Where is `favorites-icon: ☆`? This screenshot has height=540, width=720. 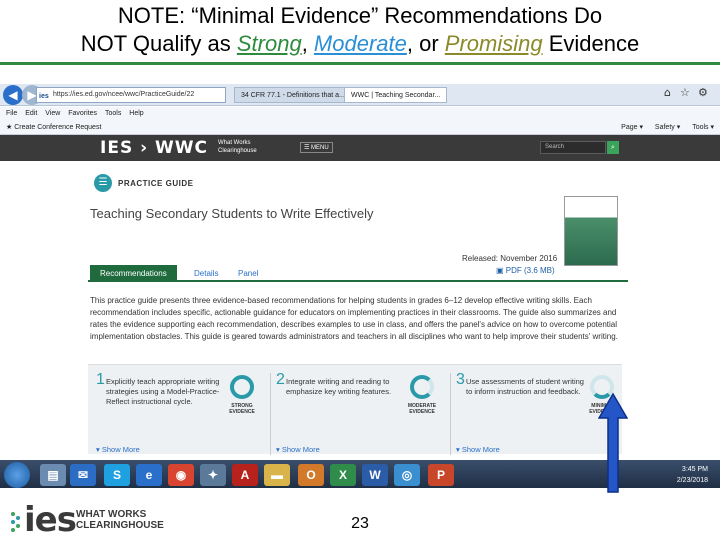 favorites-icon: ☆ is located at coordinates (685, 92).